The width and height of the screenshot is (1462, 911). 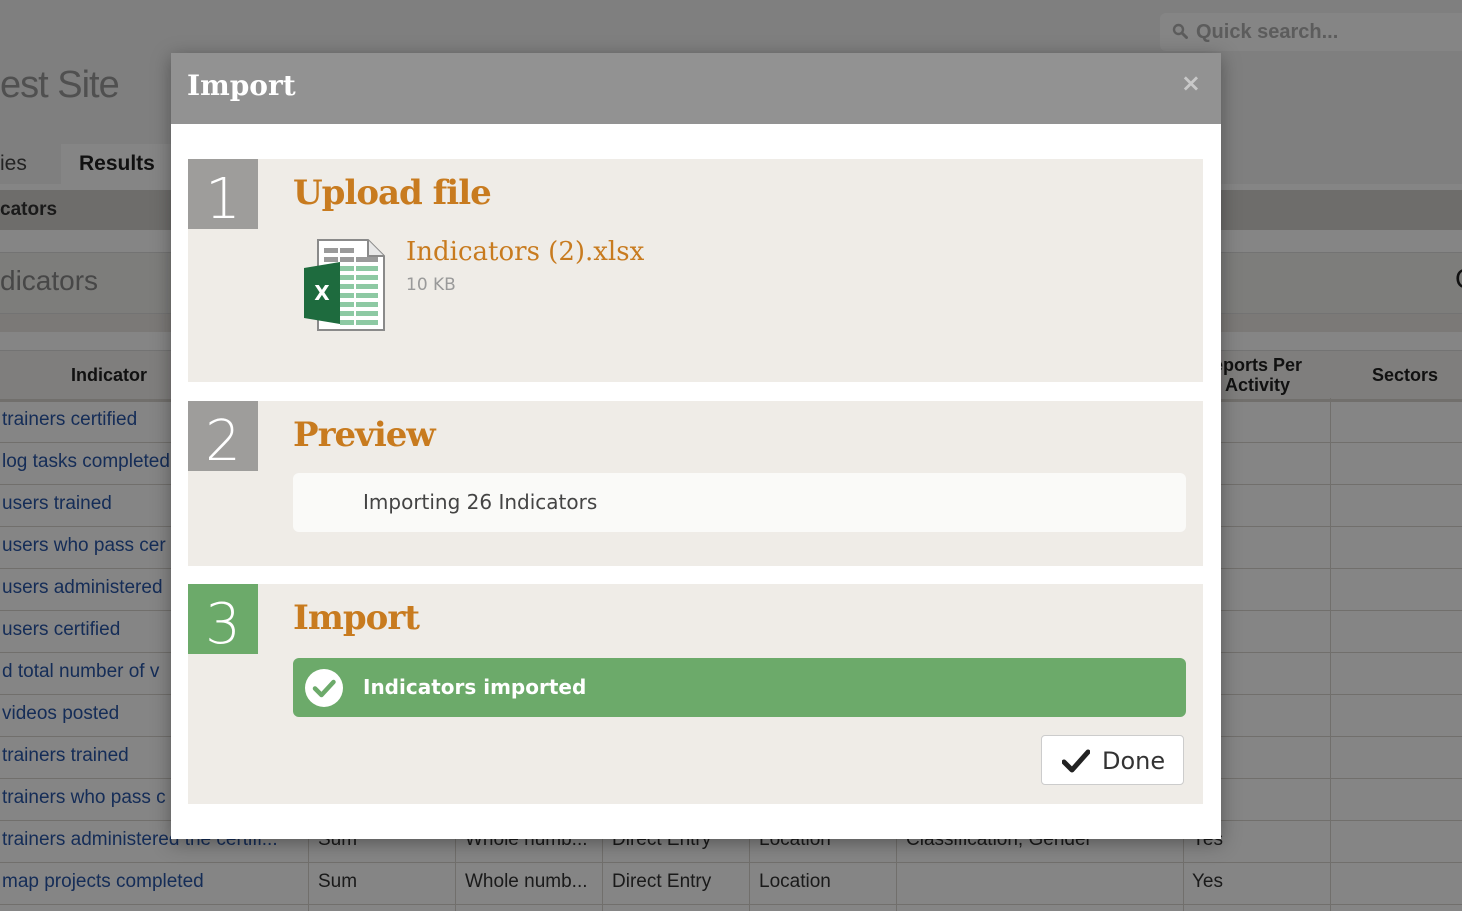 What do you see at coordinates (475, 687) in the screenshot?
I see `success-message: Indicators imported` at bounding box center [475, 687].